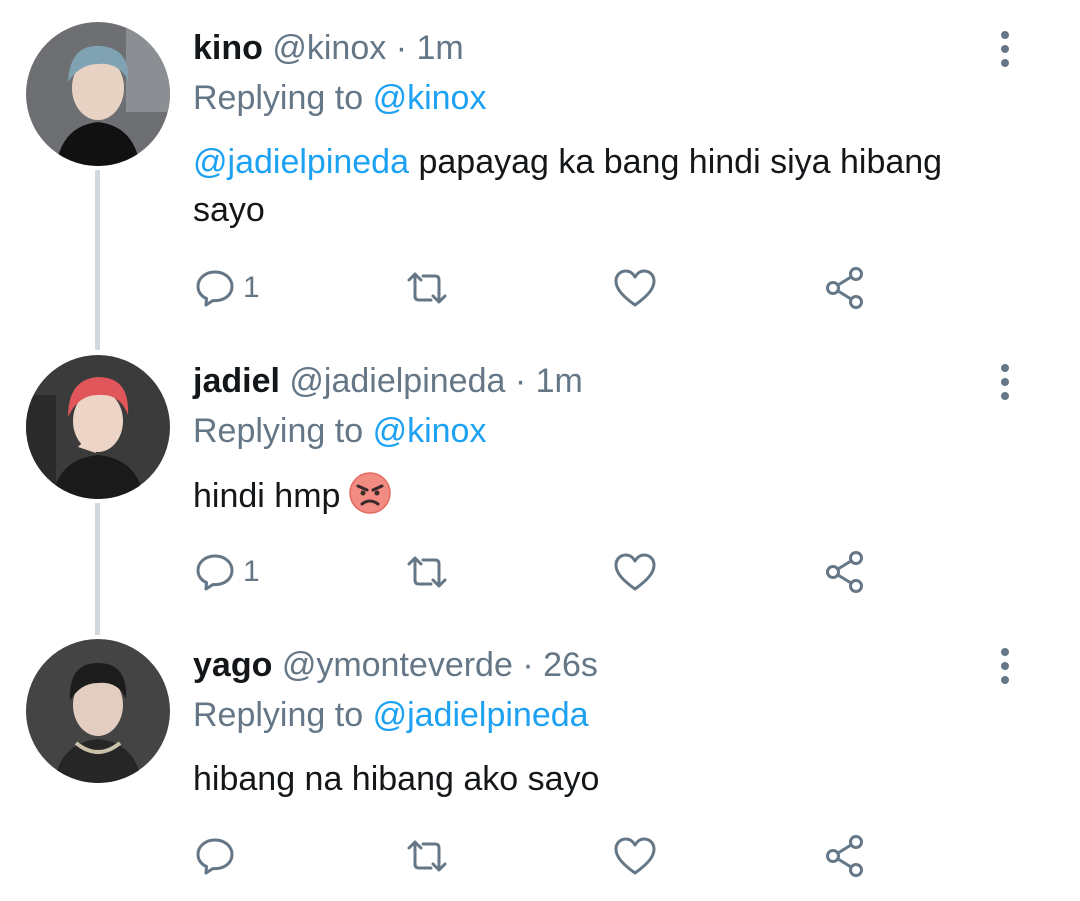  I want to click on tweet-body-text: hibang na hibang ako sayo, so click(396, 779).